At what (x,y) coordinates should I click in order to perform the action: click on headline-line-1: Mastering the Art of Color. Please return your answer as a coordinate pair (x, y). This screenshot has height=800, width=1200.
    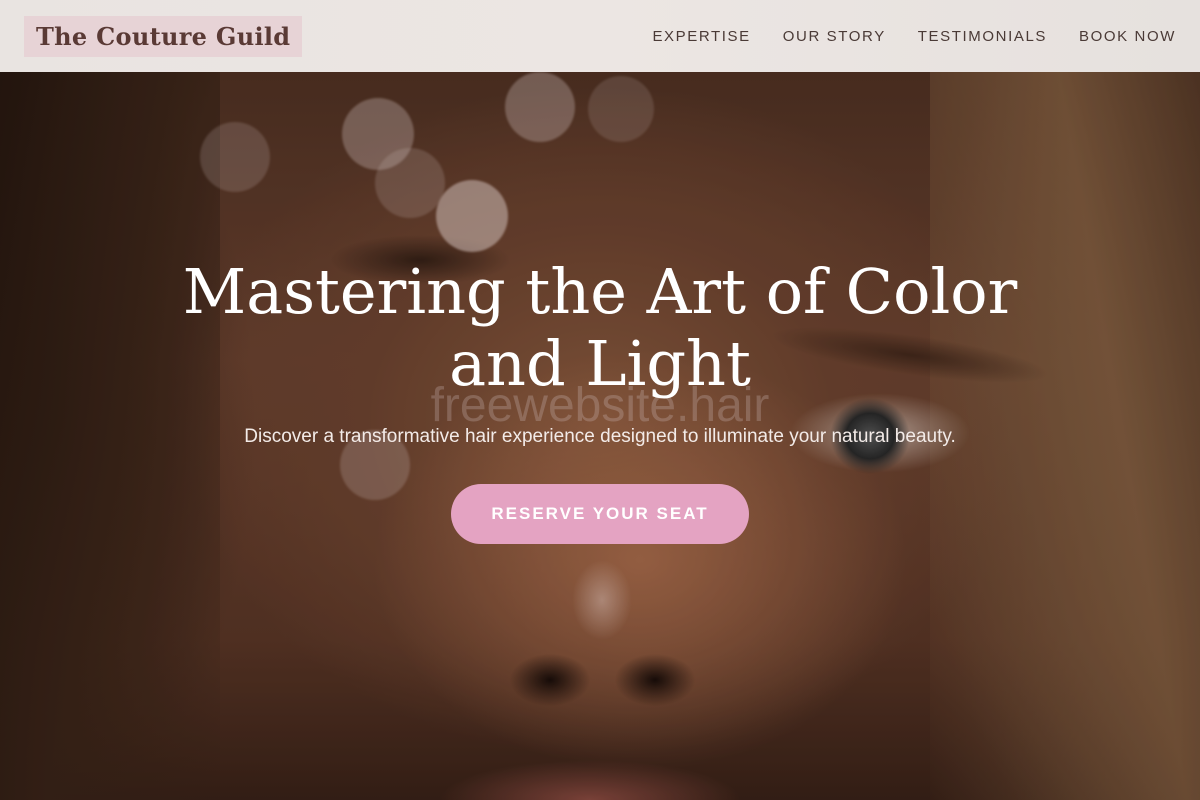
    Looking at the image, I should click on (600, 291).